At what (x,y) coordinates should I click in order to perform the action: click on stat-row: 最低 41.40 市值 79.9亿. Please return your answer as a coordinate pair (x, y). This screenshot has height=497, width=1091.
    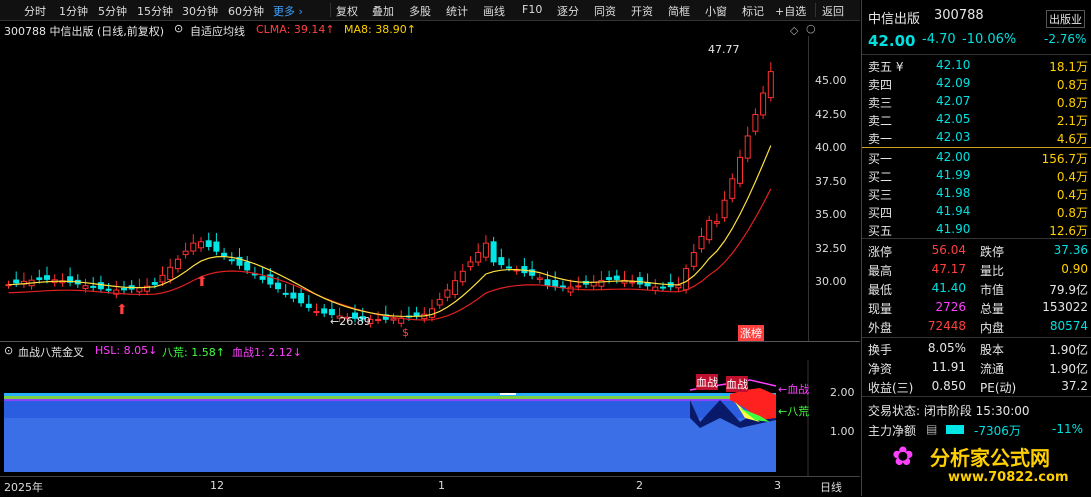
    Looking at the image, I should click on (976, 288).